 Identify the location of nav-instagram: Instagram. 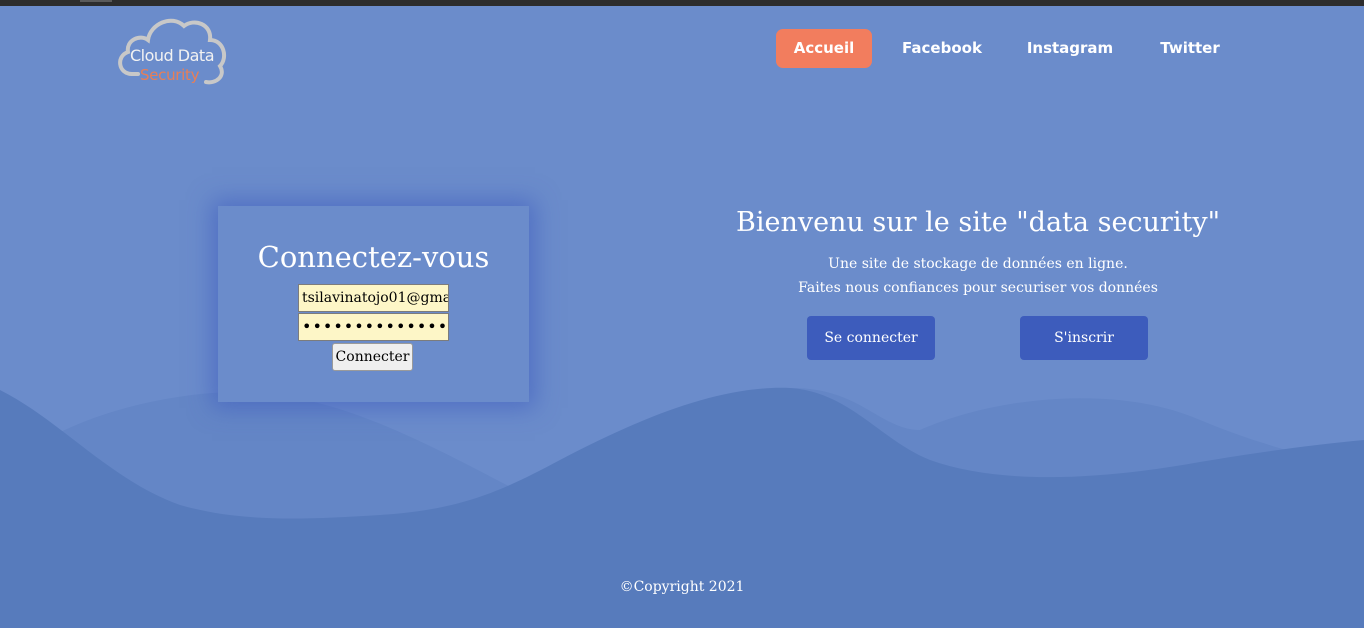
(1070, 48).